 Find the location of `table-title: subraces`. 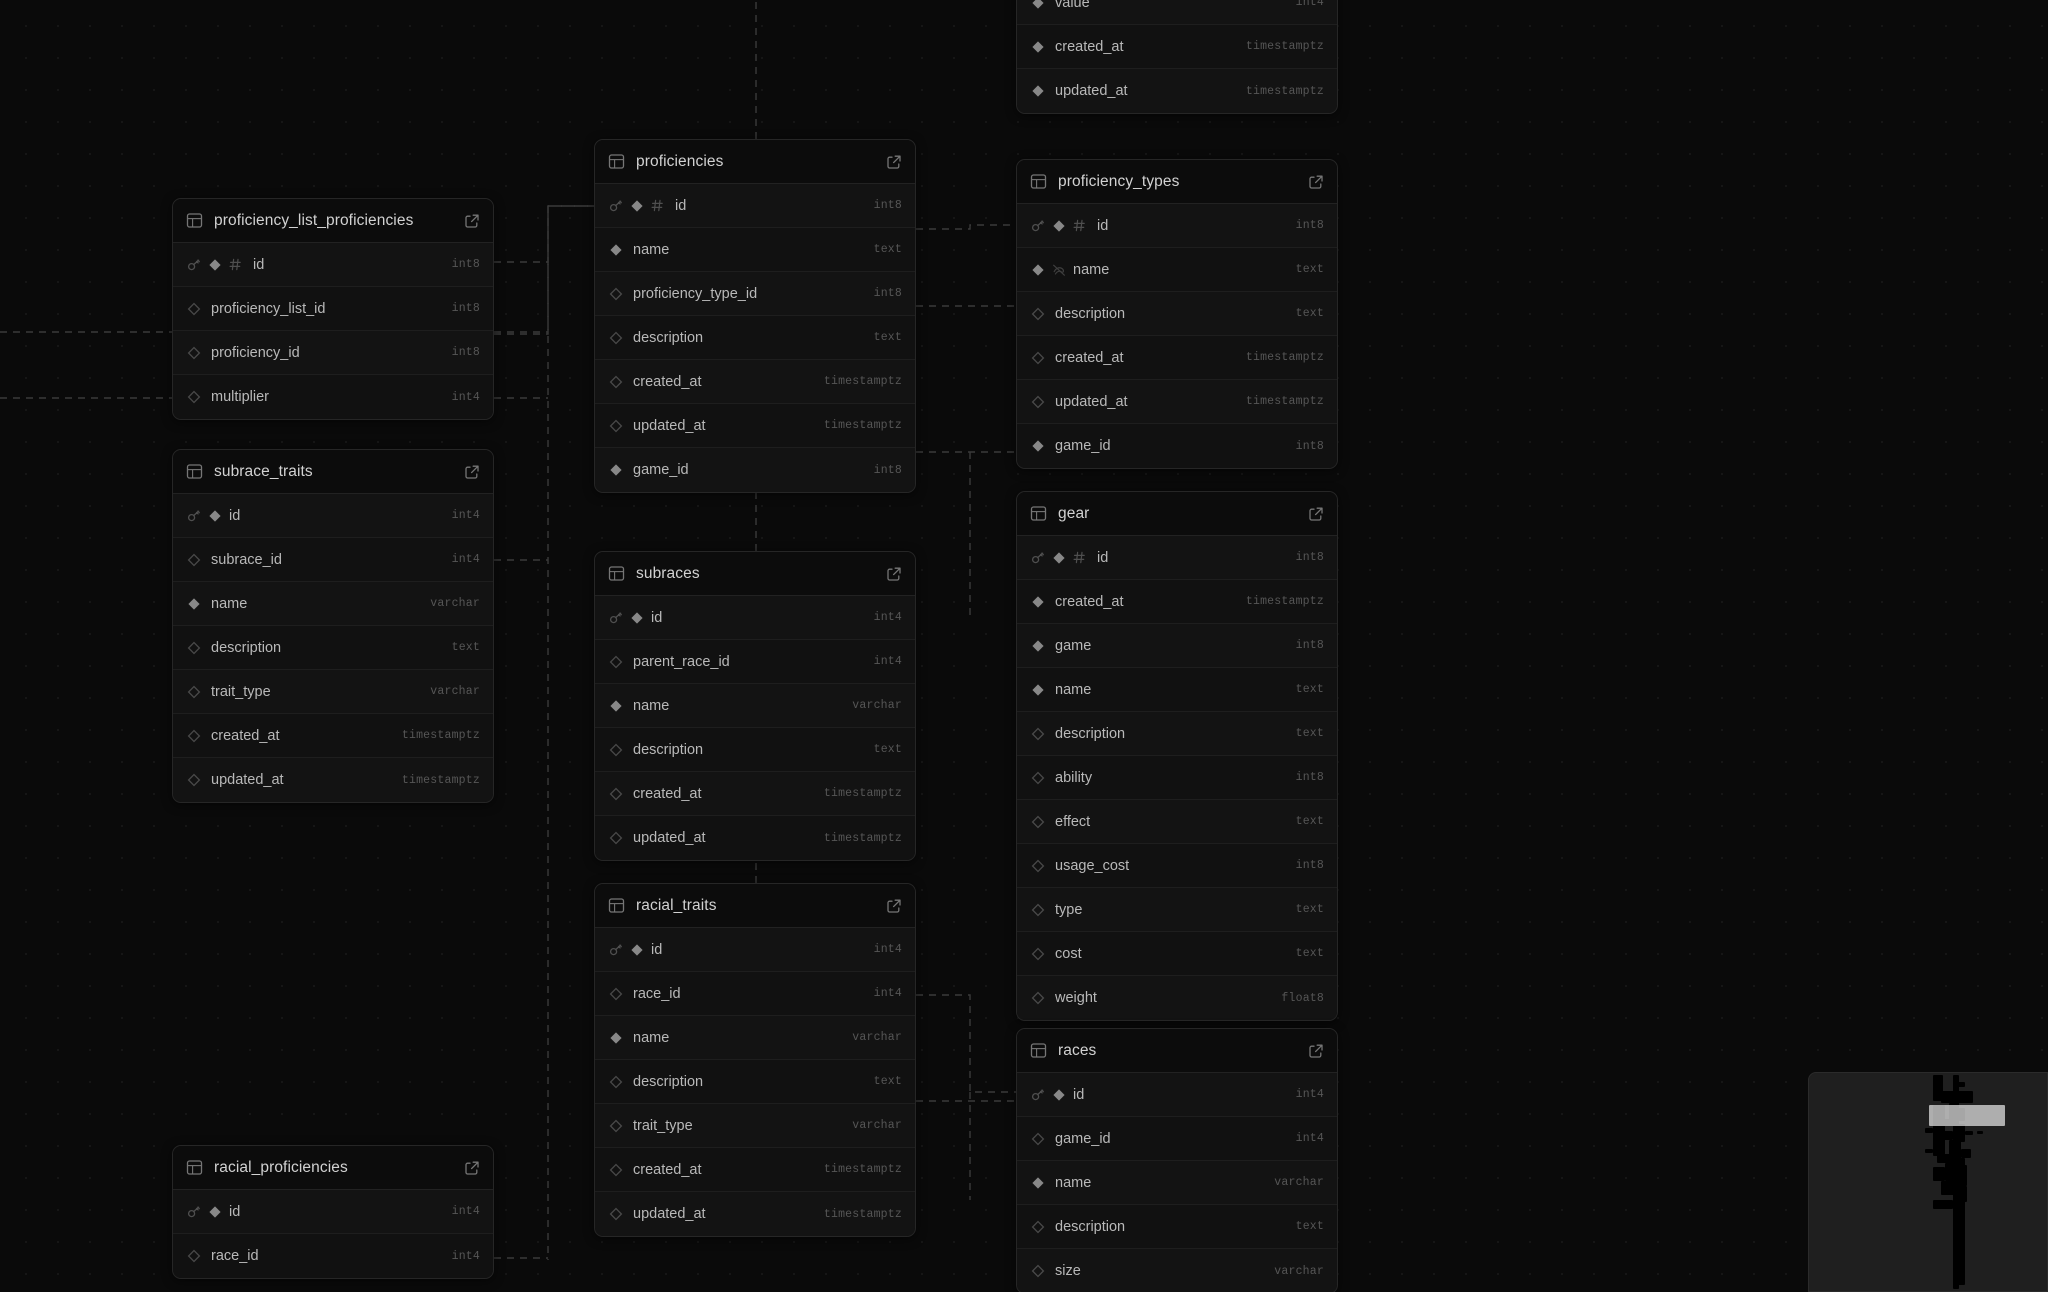

table-title: subraces is located at coordinates (668, 573).